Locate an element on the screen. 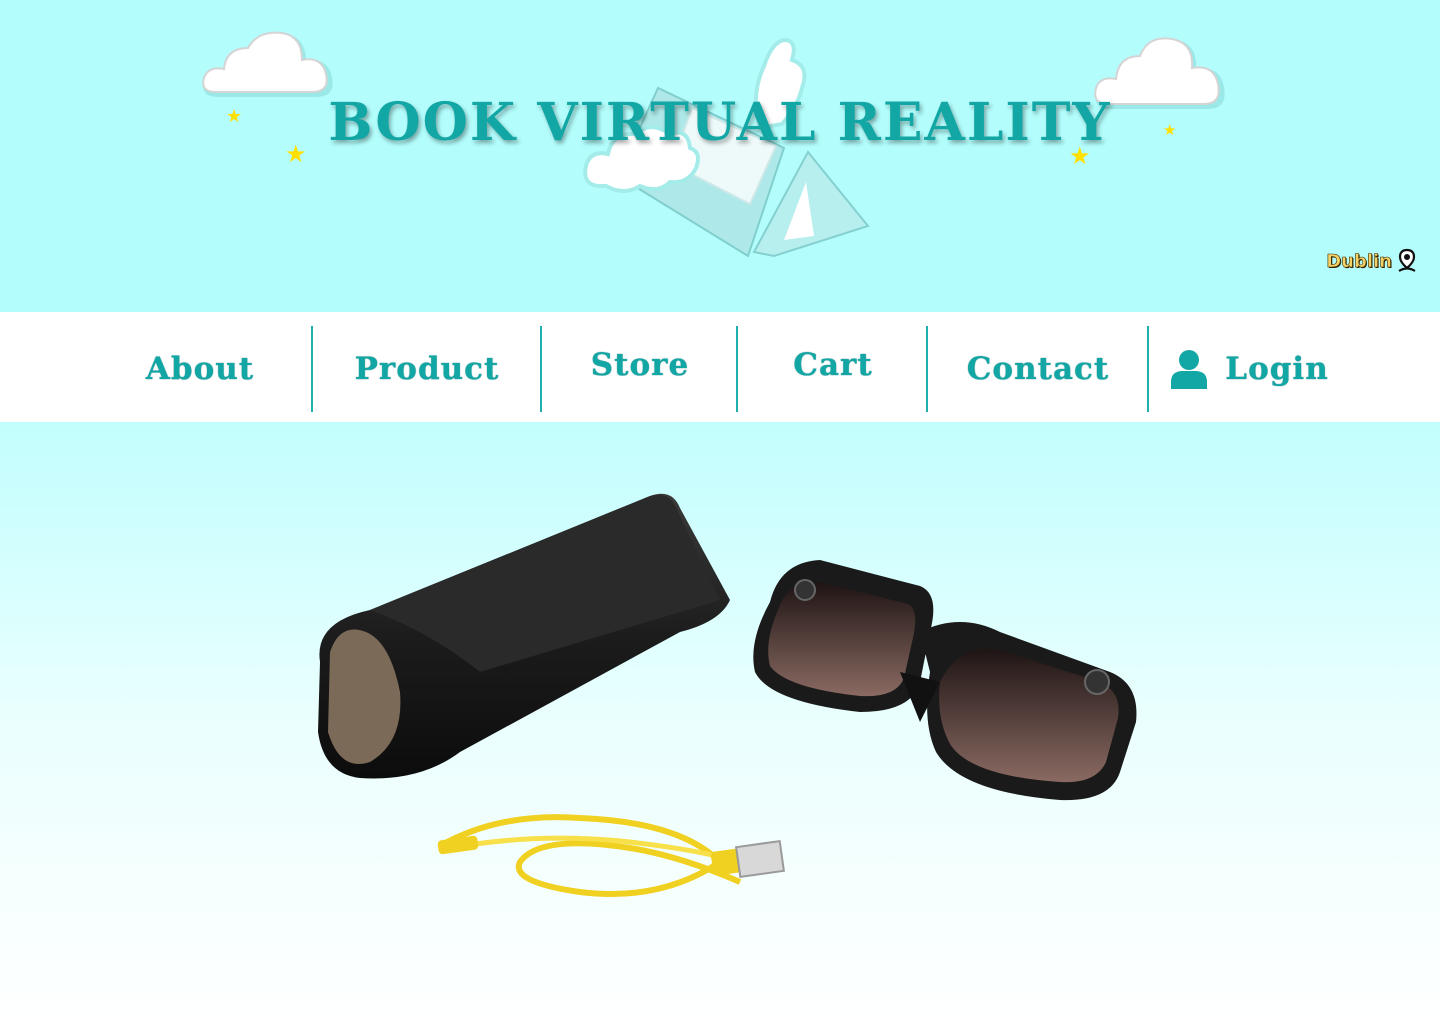 This screenshot has width=1440, height=1024. location-label: Dublin is located at coordinates (1359, 261).